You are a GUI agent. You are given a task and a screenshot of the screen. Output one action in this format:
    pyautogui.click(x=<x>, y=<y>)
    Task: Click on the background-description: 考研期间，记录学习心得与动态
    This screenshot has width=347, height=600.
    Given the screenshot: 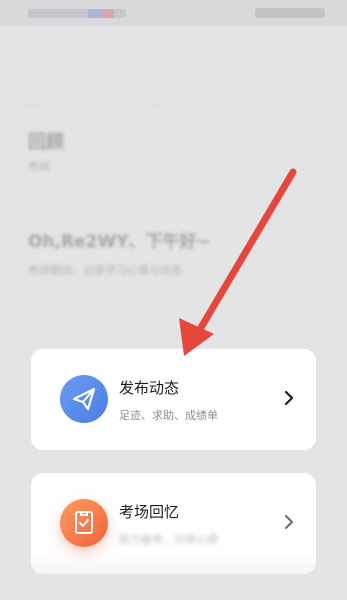 What is the action you would take?
    pyautogui.click(x=105, y=270)
    